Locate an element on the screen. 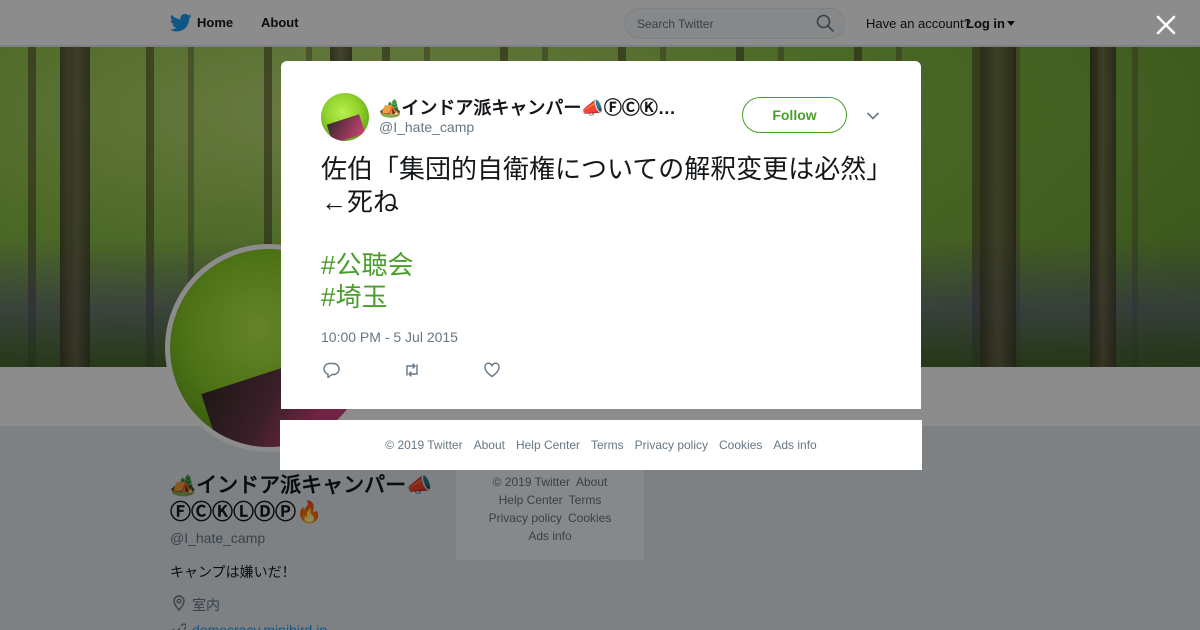  footer-terms-link: Terms is located at coordinates (607, 445).